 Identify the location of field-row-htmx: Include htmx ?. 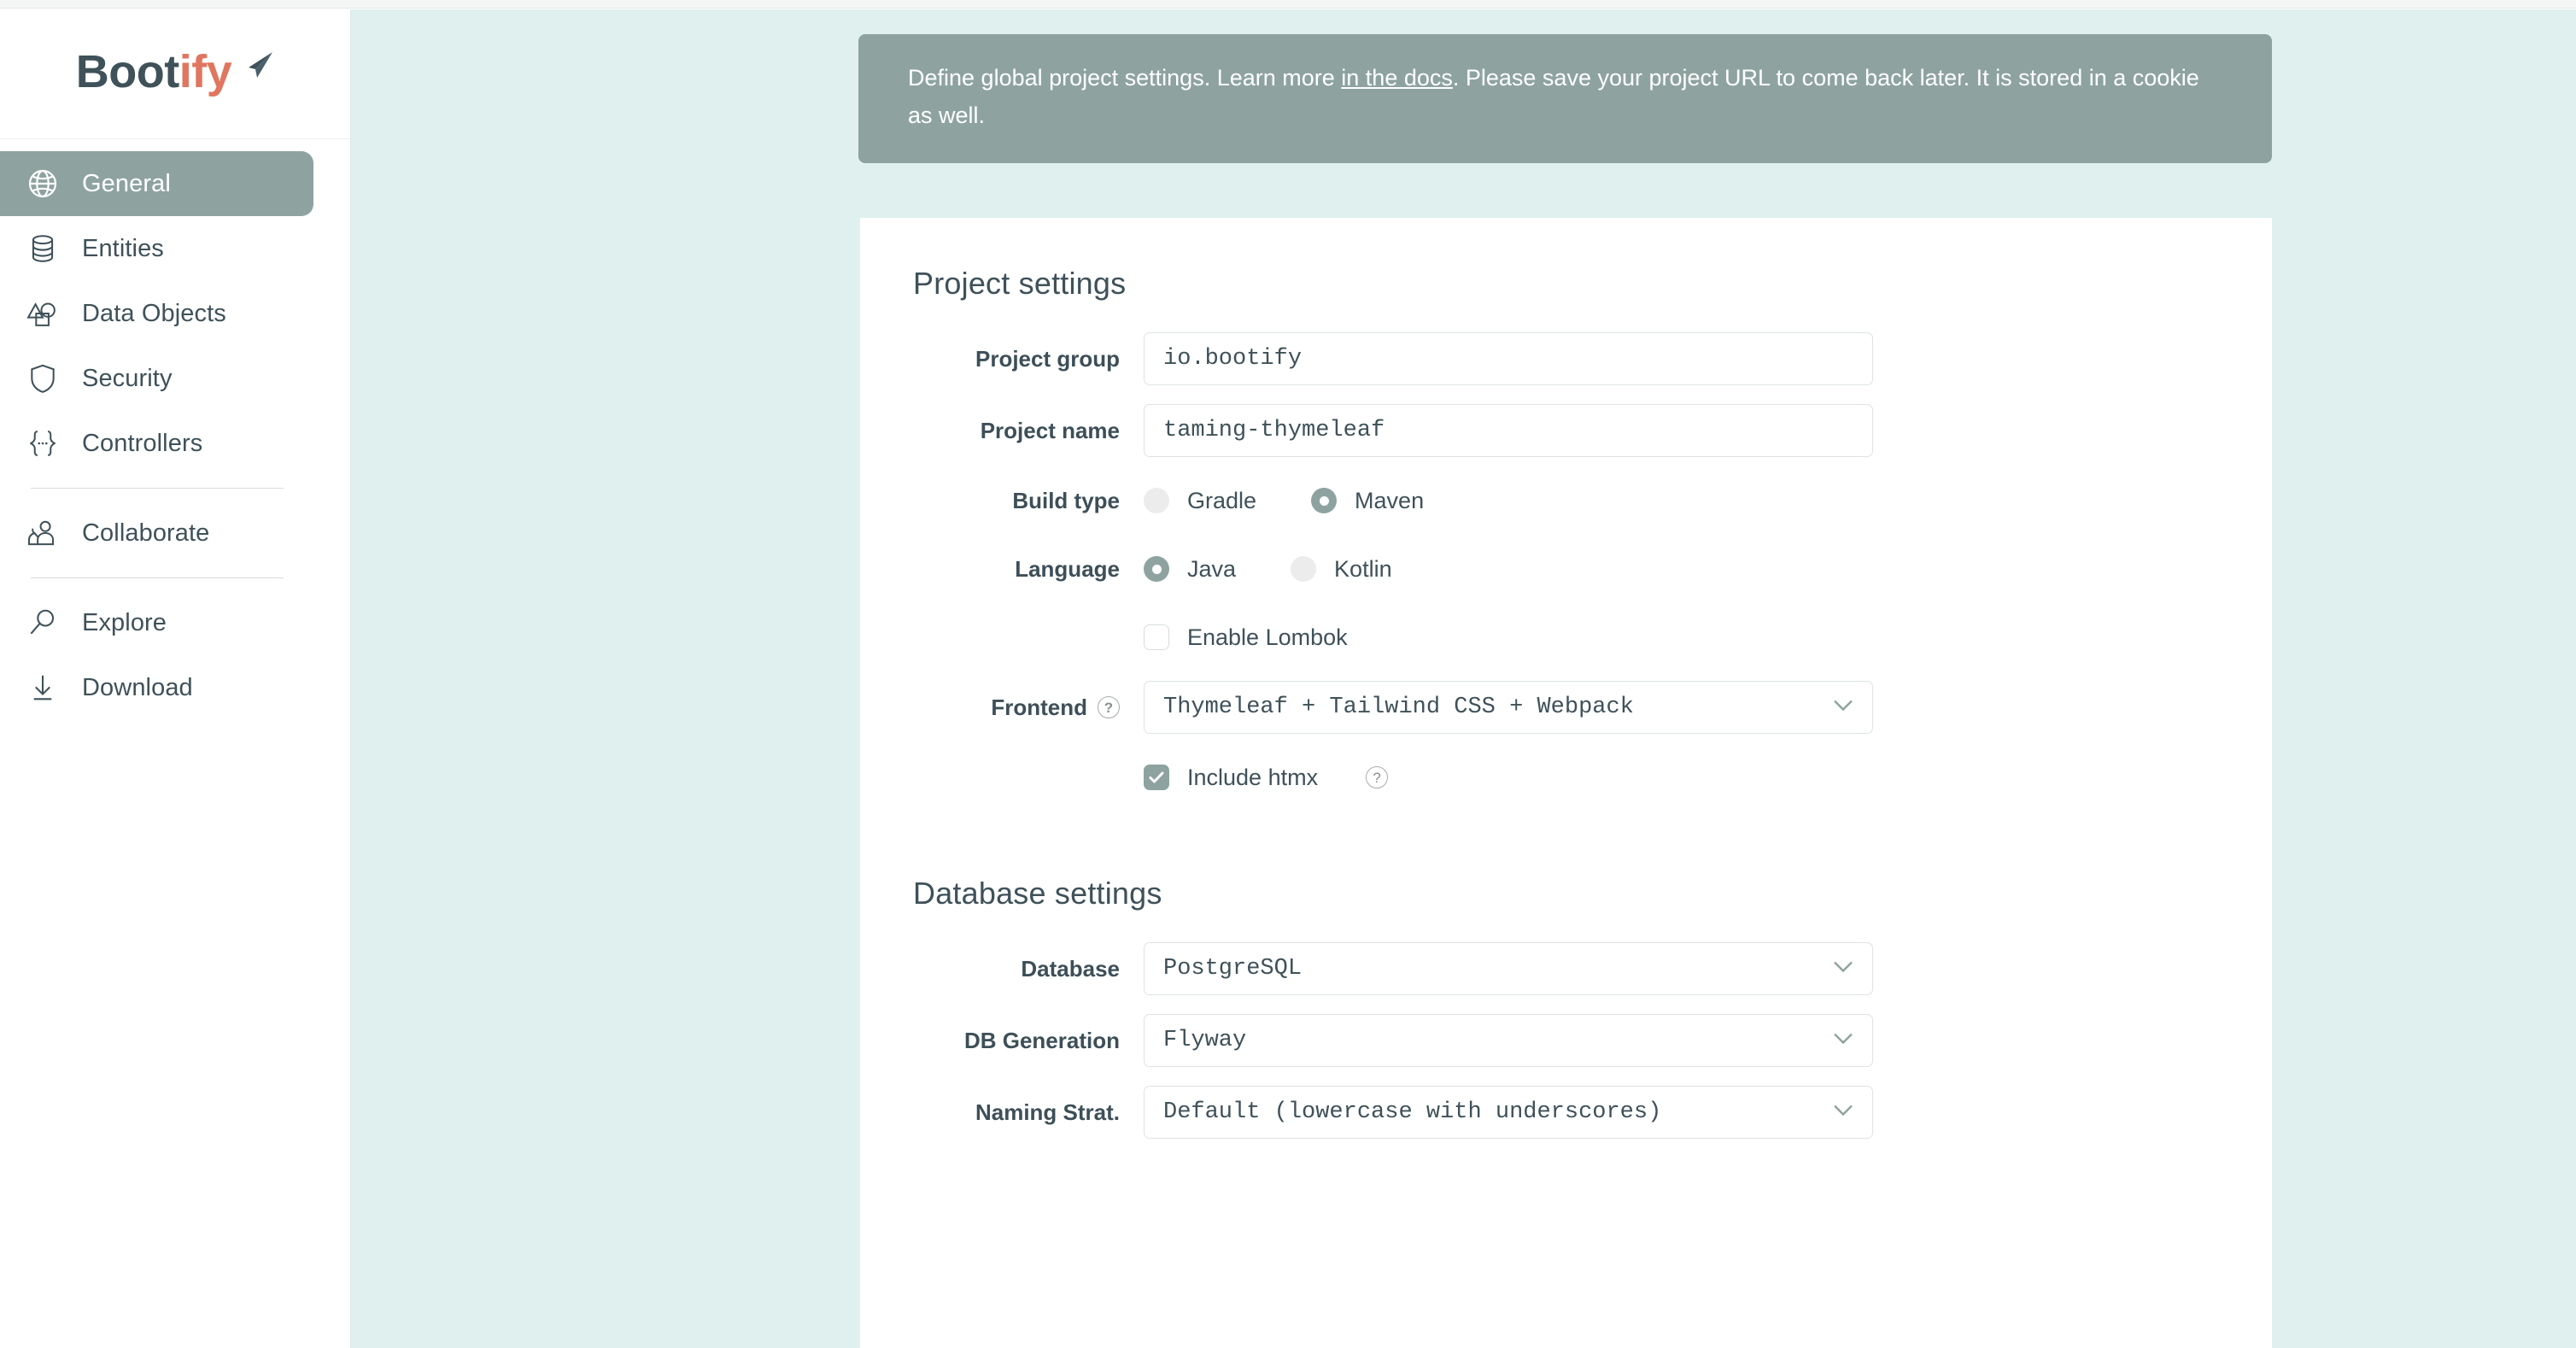
(1566, 778).